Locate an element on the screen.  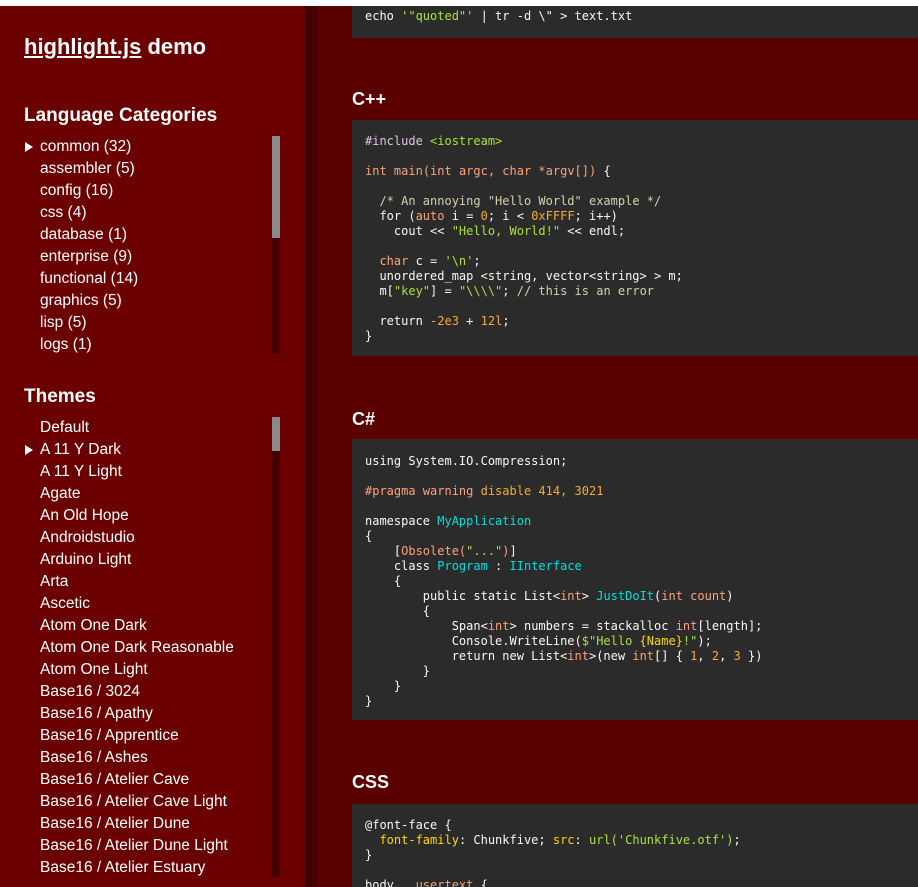
theme-item-label: Ascetic is located at coordinates (65, 603).